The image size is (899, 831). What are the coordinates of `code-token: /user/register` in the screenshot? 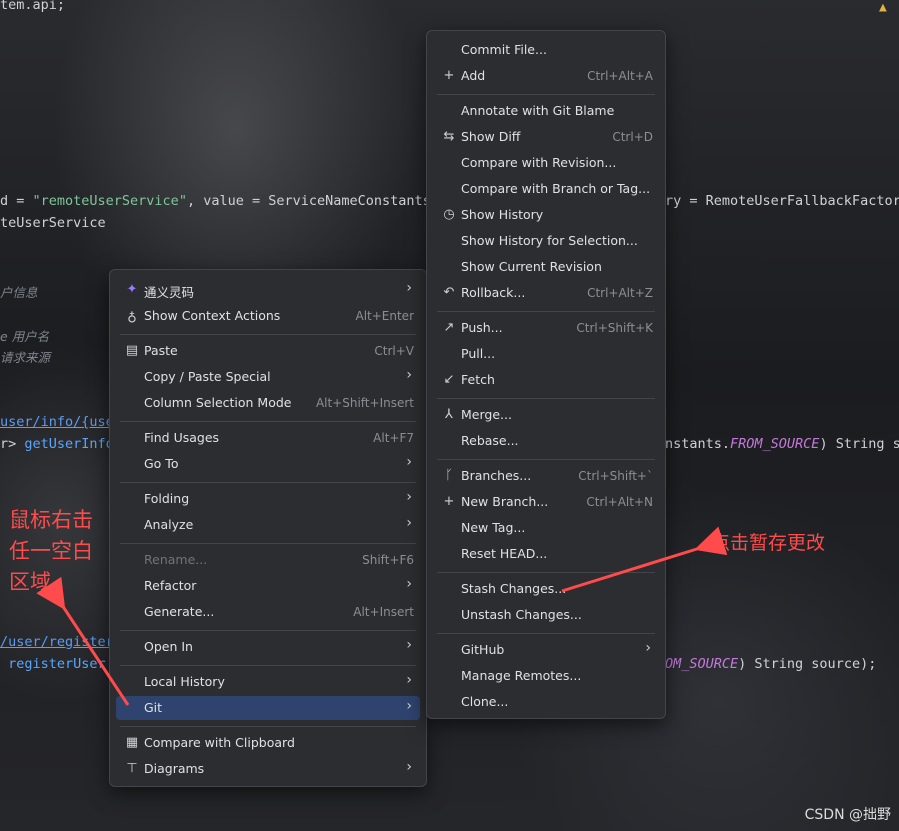 It's located at (57, 642).